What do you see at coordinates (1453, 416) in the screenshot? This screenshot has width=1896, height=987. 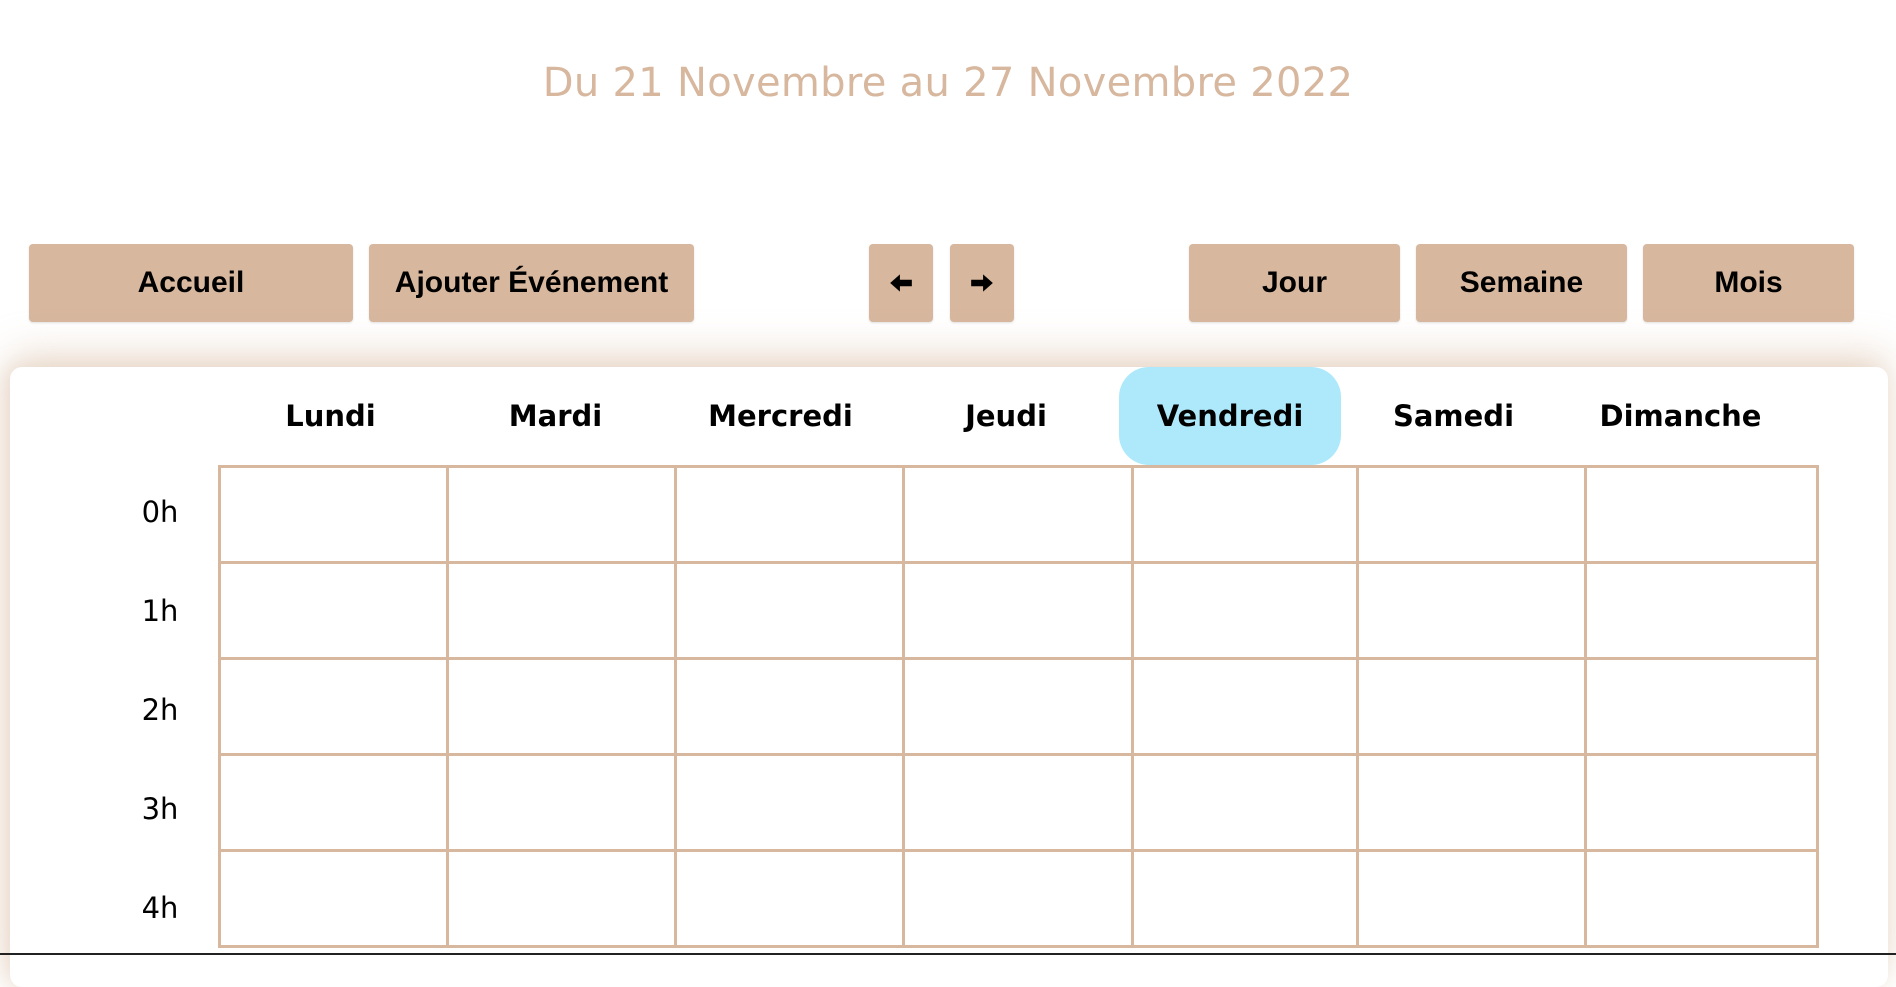 I see `day-header-5: Samedi` at bounding box center [1453, 416].